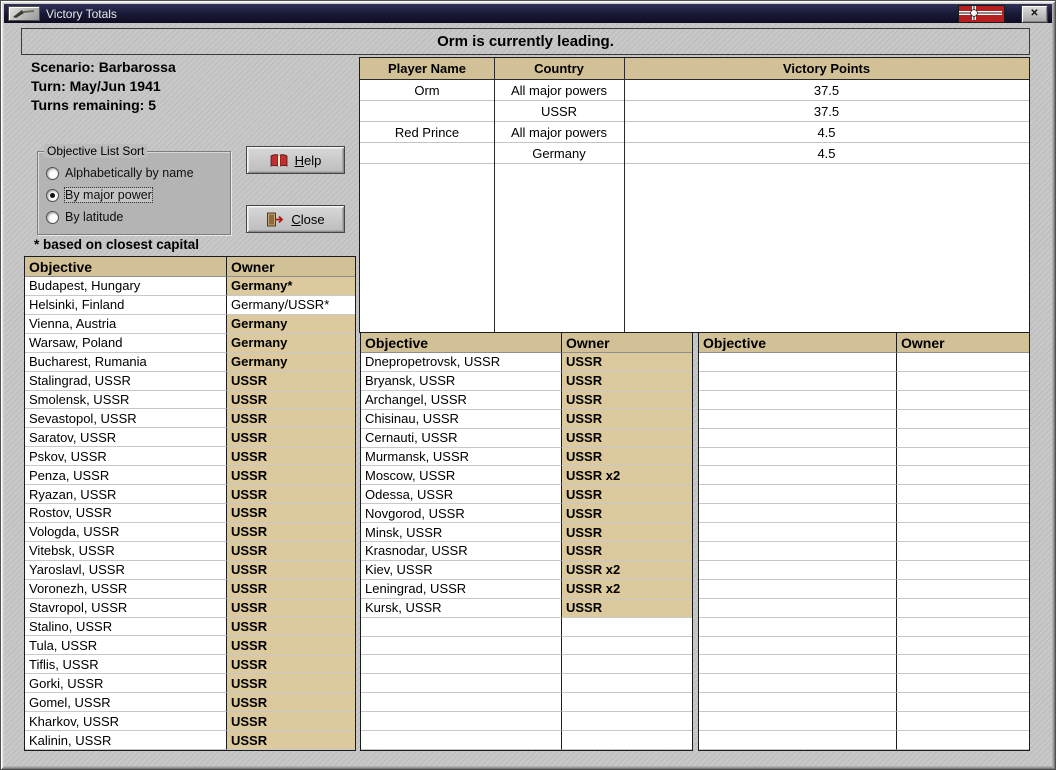  What do you see at coordinates (24, 13) in the screenshot?
I see `system-menu-icon` at bounding box center [24, 13].